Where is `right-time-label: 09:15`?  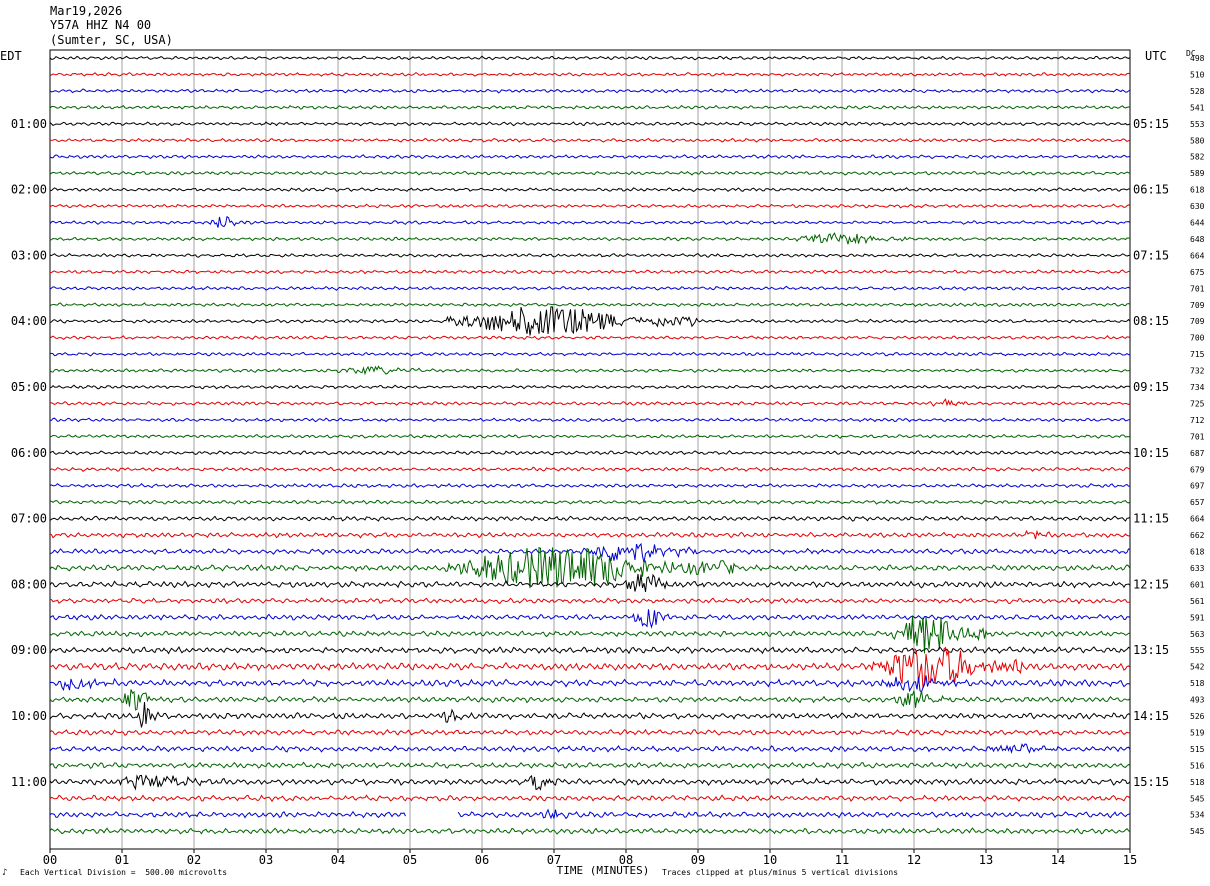
right-time-label: 09:15 is located at coordinates (1151, 387).